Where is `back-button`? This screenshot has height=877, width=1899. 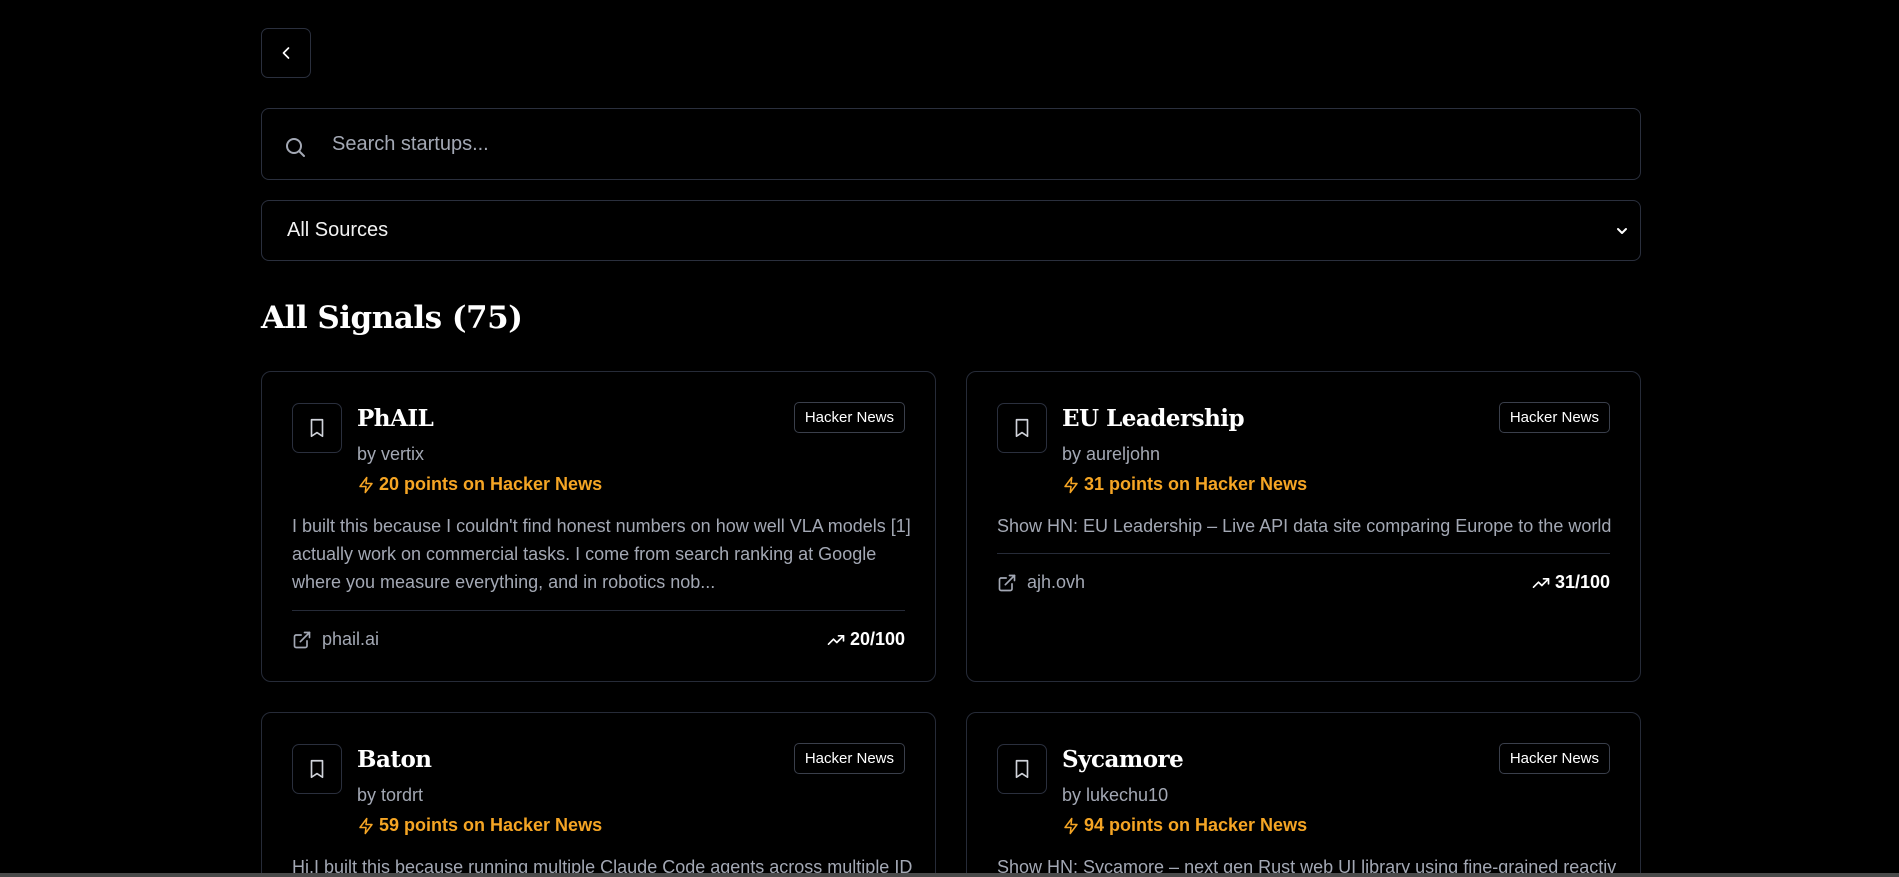
back-button is located at coordinates (286, 53).